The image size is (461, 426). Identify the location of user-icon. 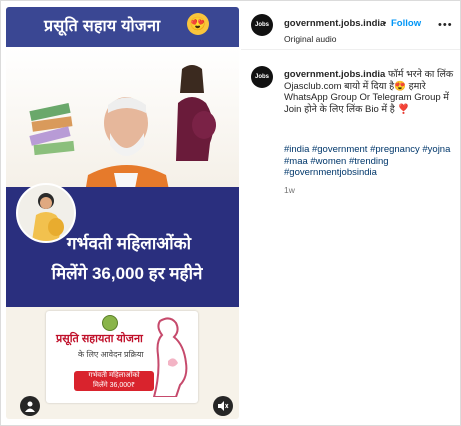
(30, 406).